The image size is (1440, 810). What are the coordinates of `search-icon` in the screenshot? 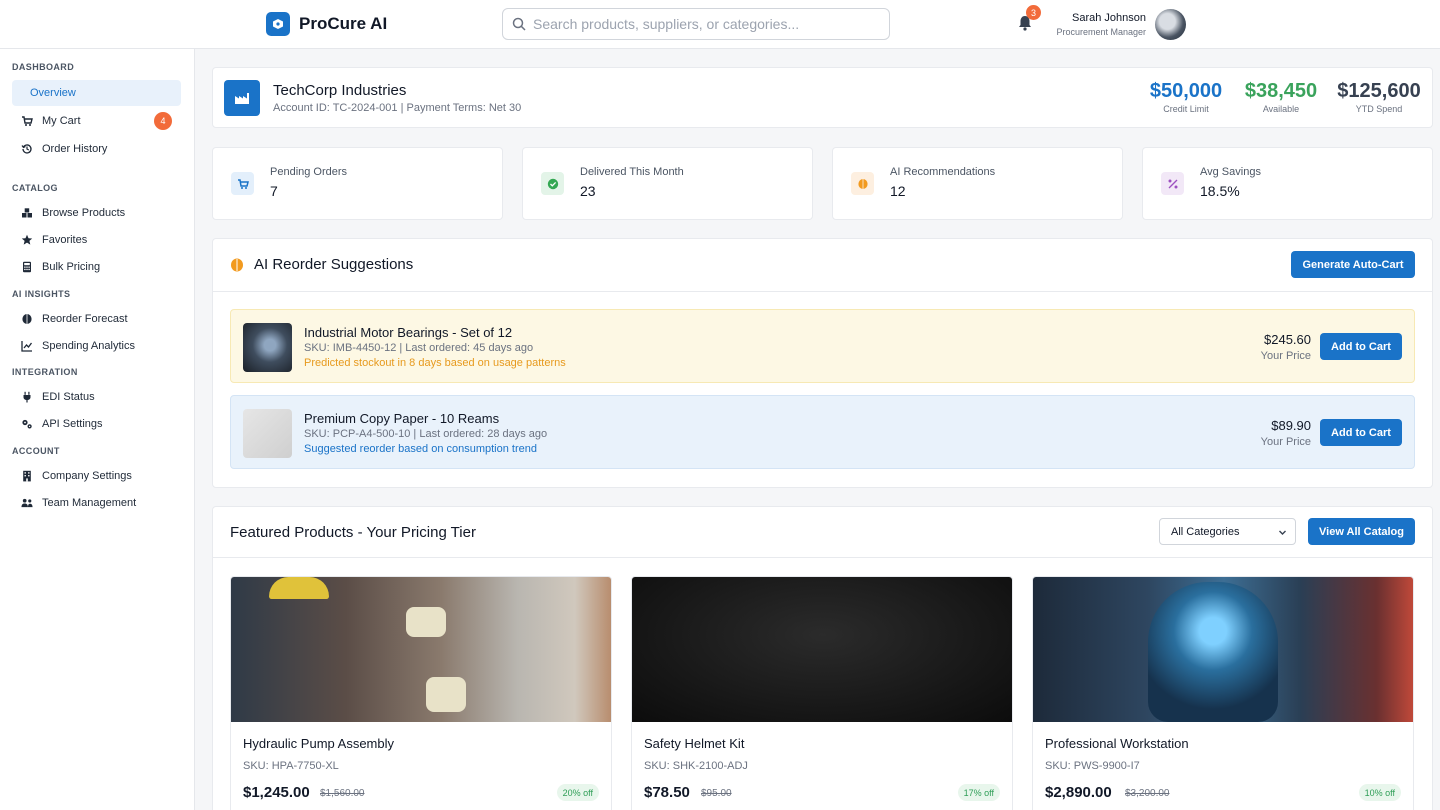 It's located at (519, 26).